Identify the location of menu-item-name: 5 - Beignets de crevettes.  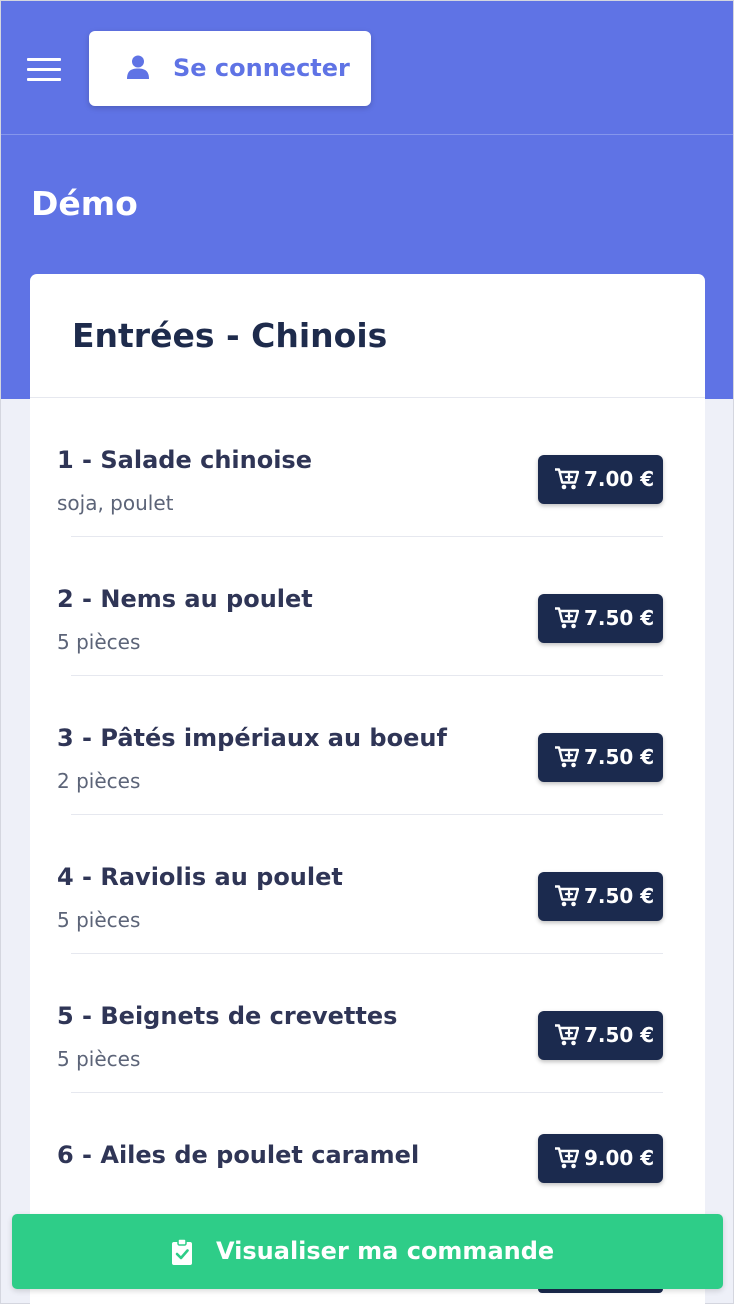
(227, 1016).